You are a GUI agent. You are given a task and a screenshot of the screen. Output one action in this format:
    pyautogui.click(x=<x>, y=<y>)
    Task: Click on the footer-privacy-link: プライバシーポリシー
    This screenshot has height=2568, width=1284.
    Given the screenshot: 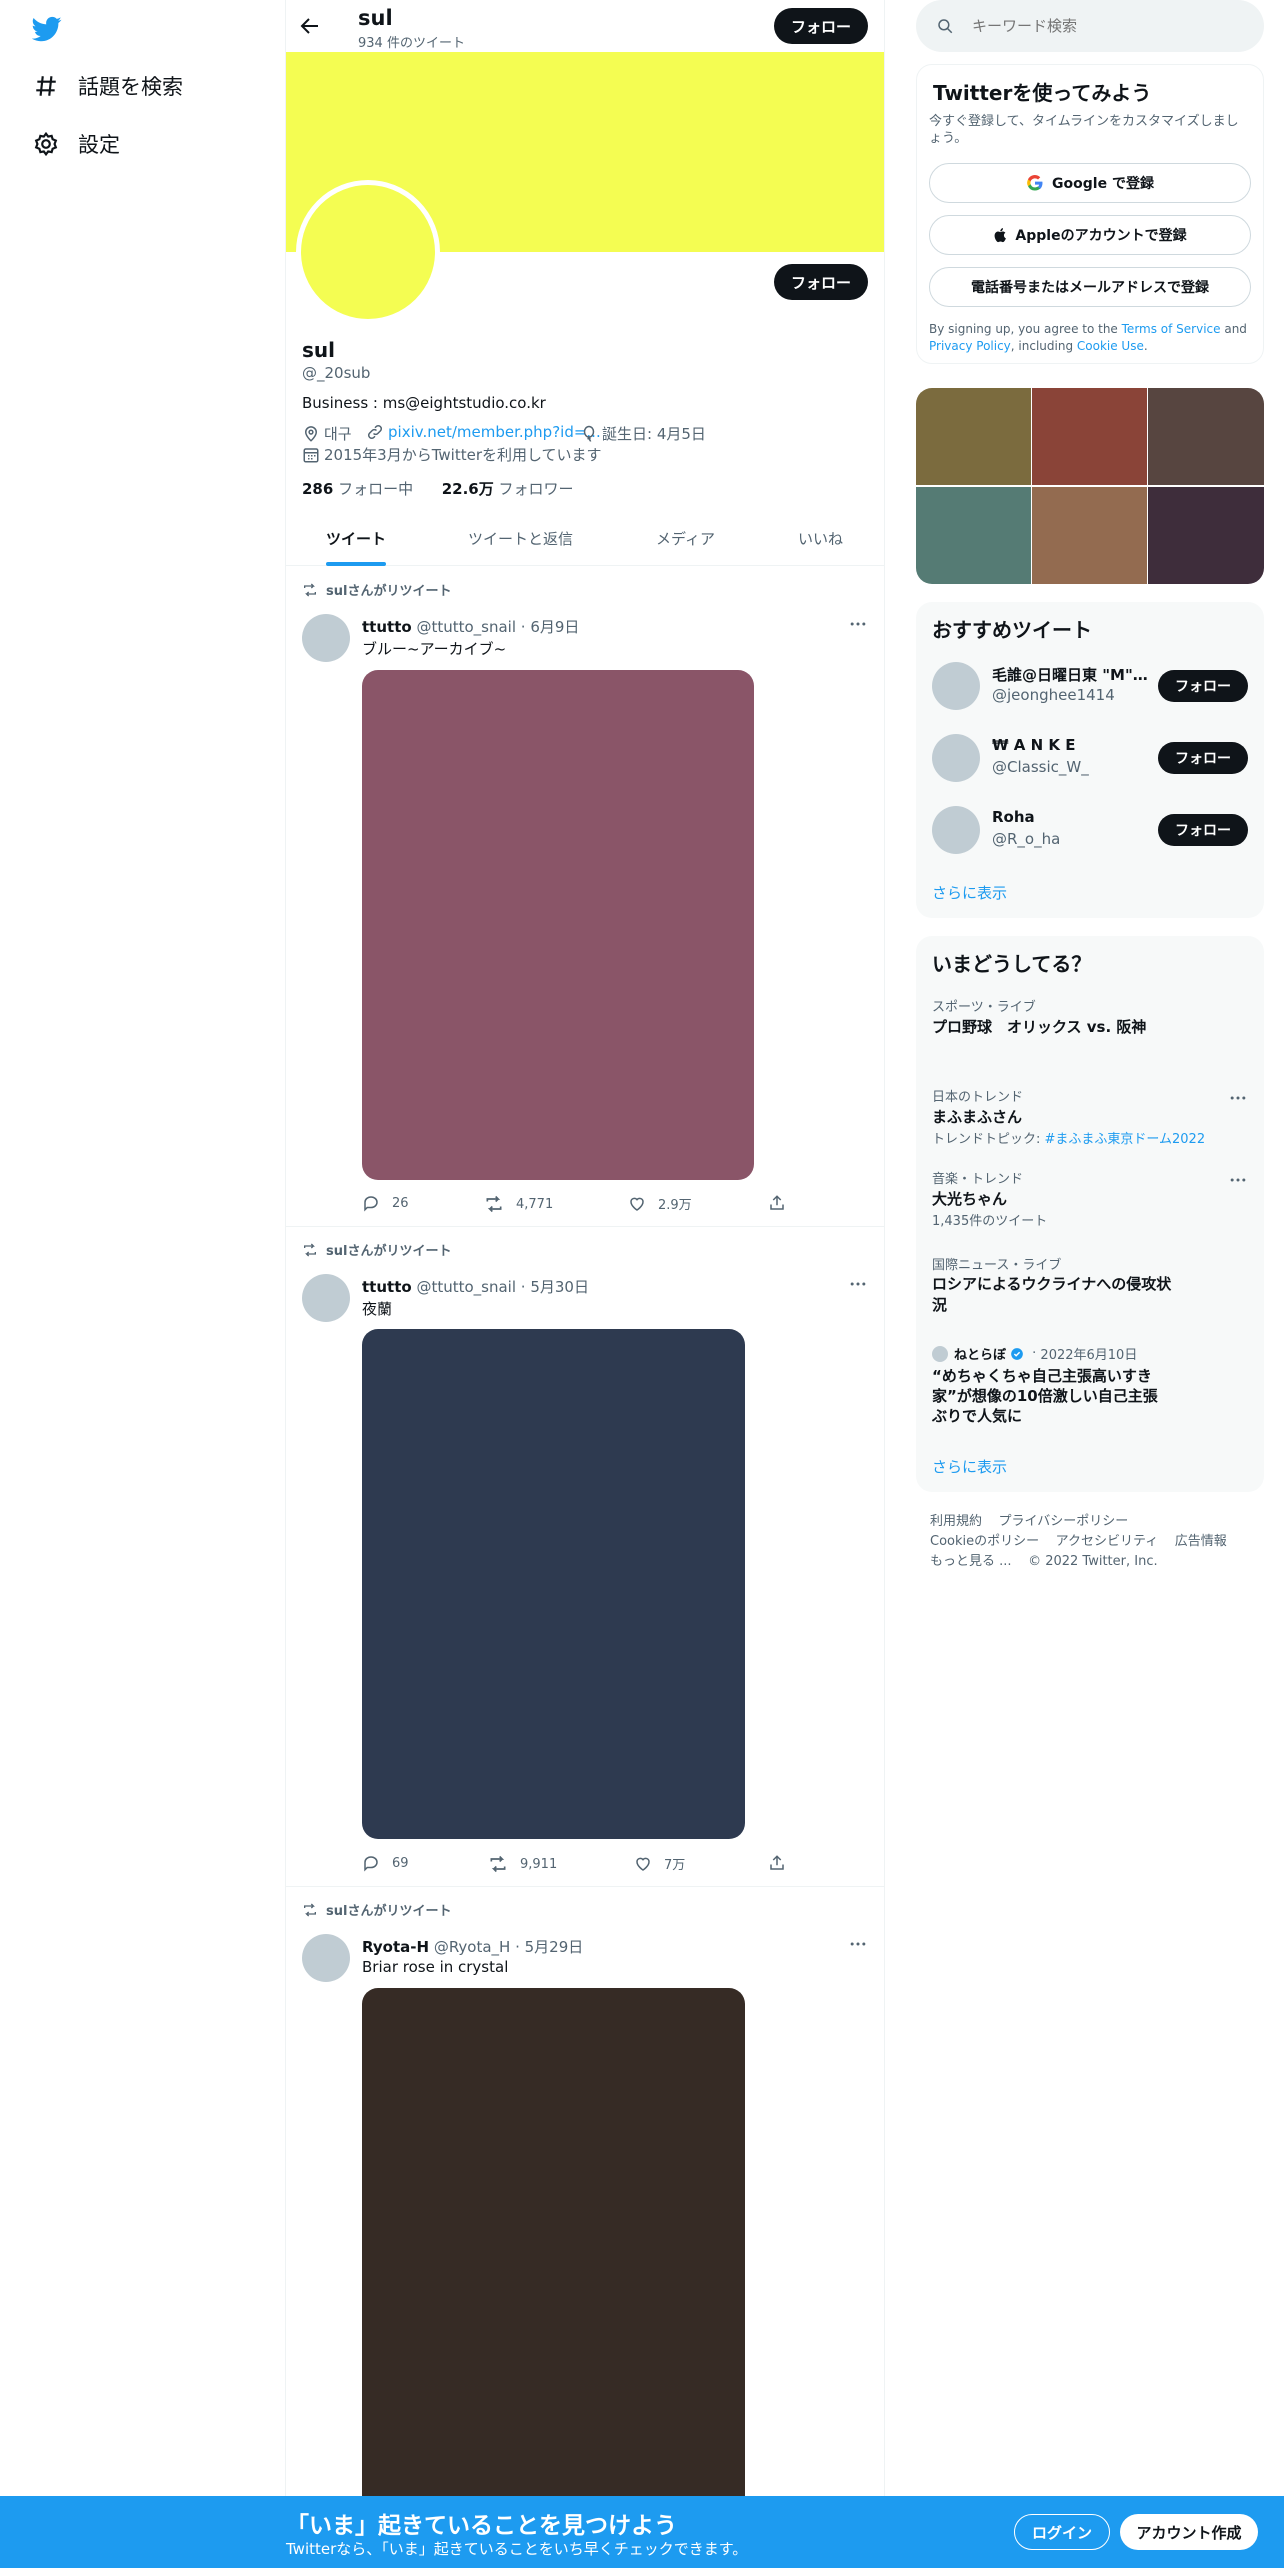 What is the action you would take?
    pyautogui.click(x=1064, y=1521)
    